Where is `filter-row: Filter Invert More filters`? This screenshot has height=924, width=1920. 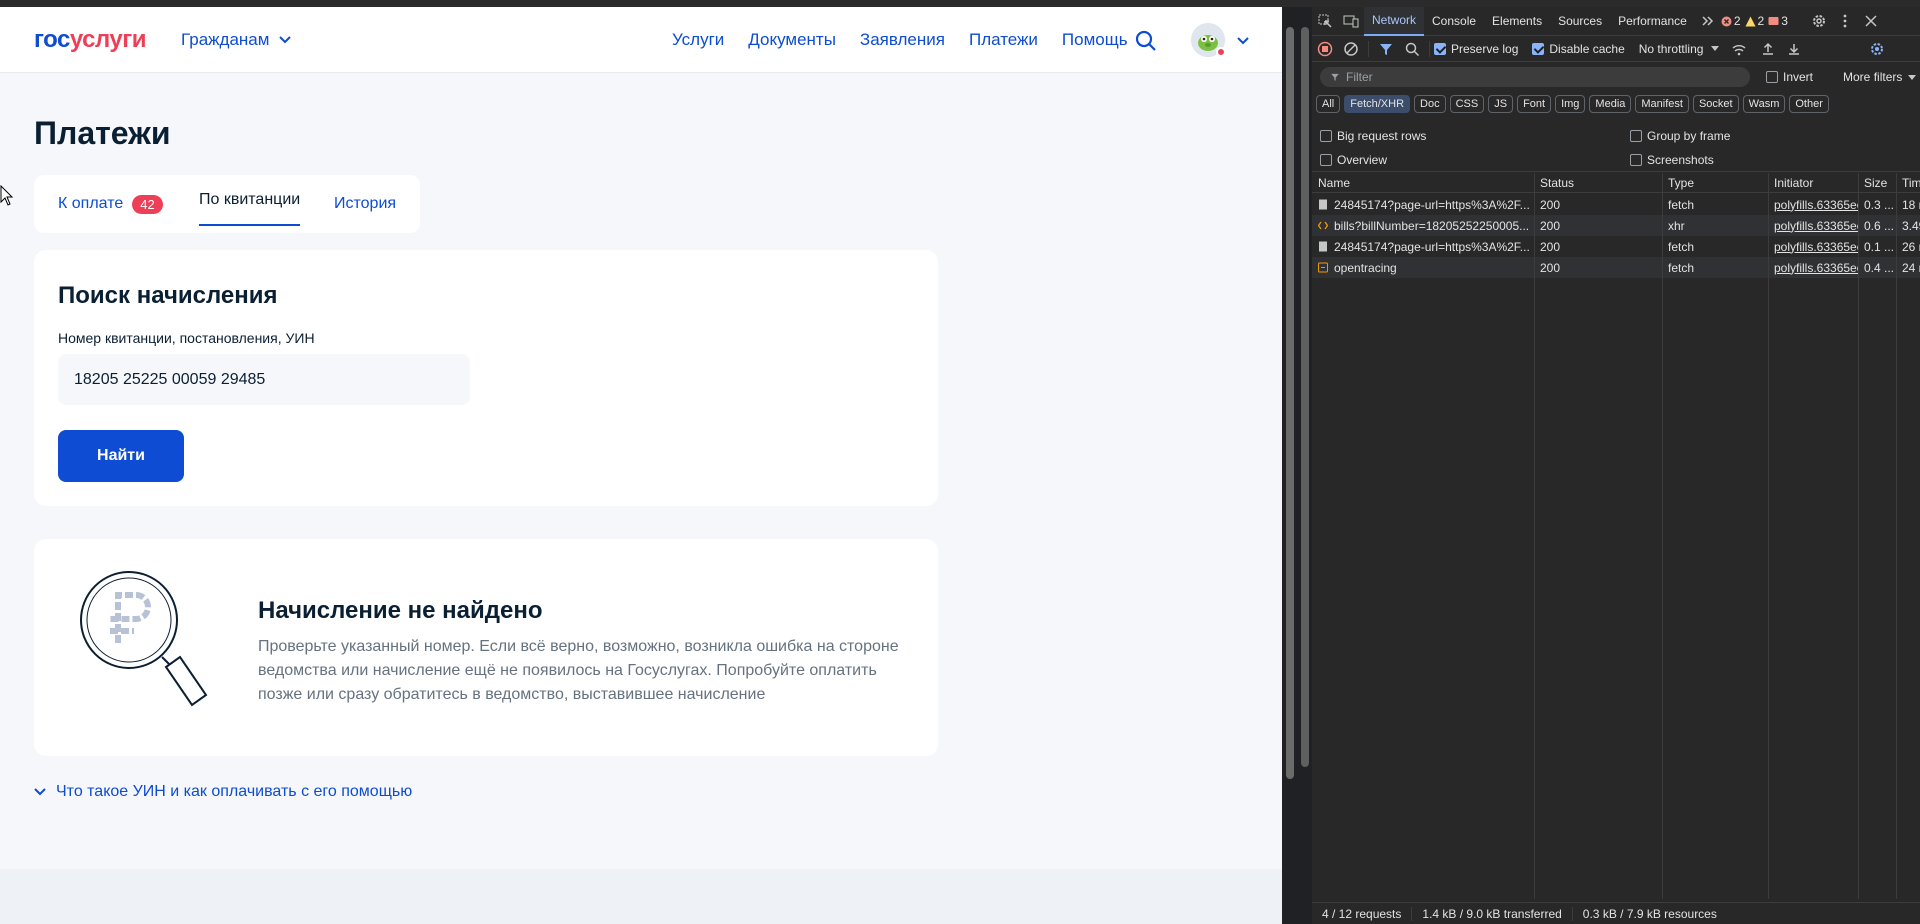 filter-row: Filter Invert More filters is located at coordinates (1616, 77).